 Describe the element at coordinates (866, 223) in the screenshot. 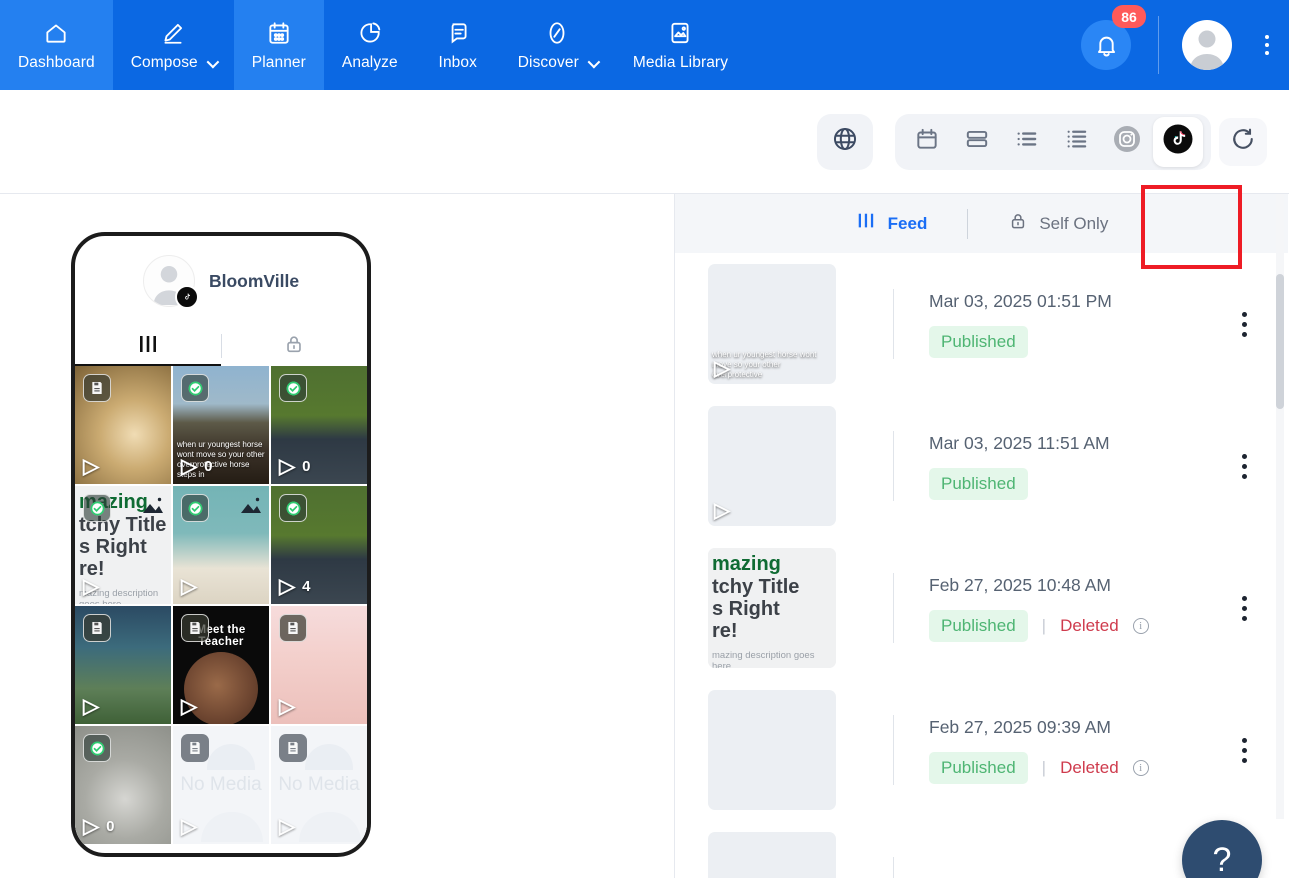

I see `feed-grid-icon` at that location.